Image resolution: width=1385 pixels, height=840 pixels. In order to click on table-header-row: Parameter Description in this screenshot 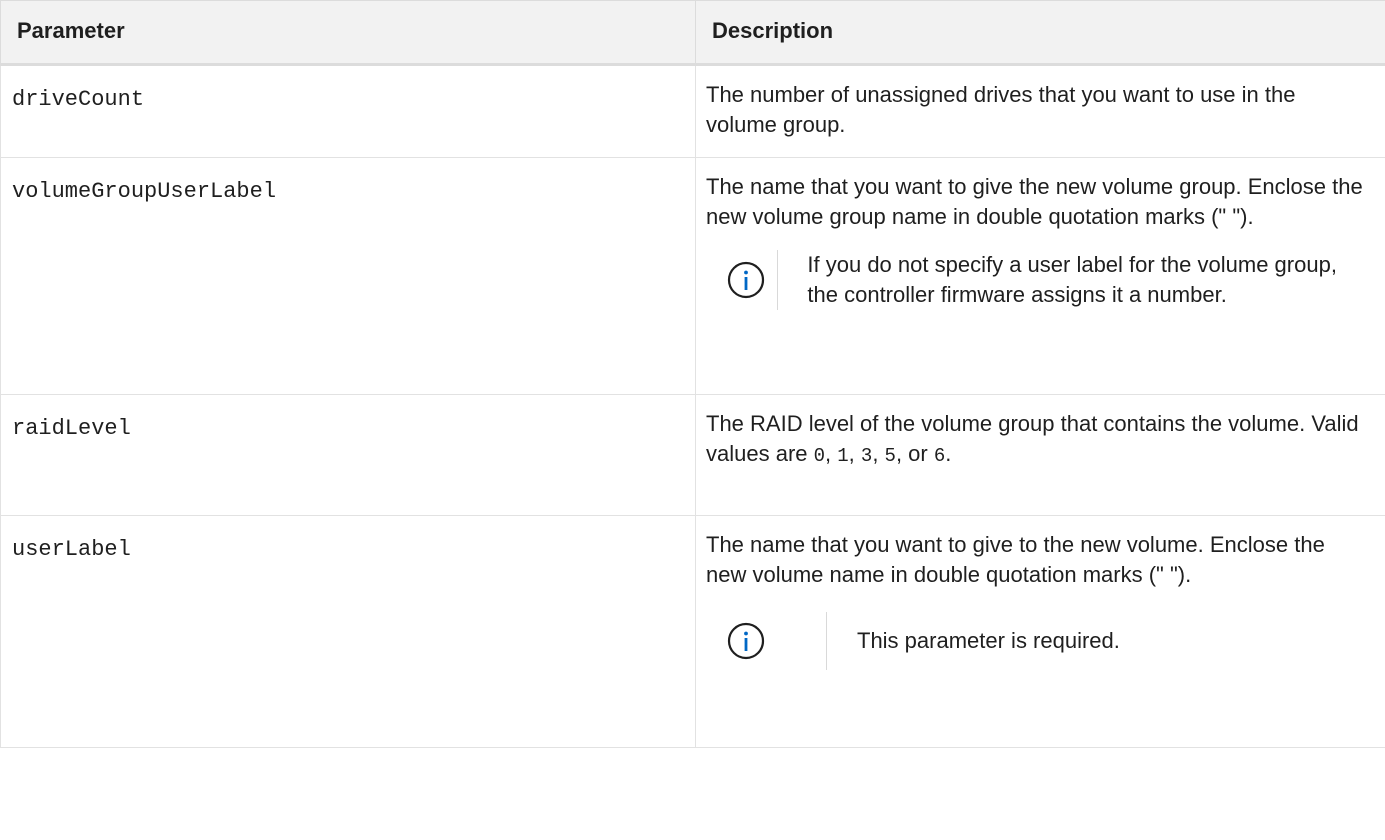, I will do `click(692, 33)`.